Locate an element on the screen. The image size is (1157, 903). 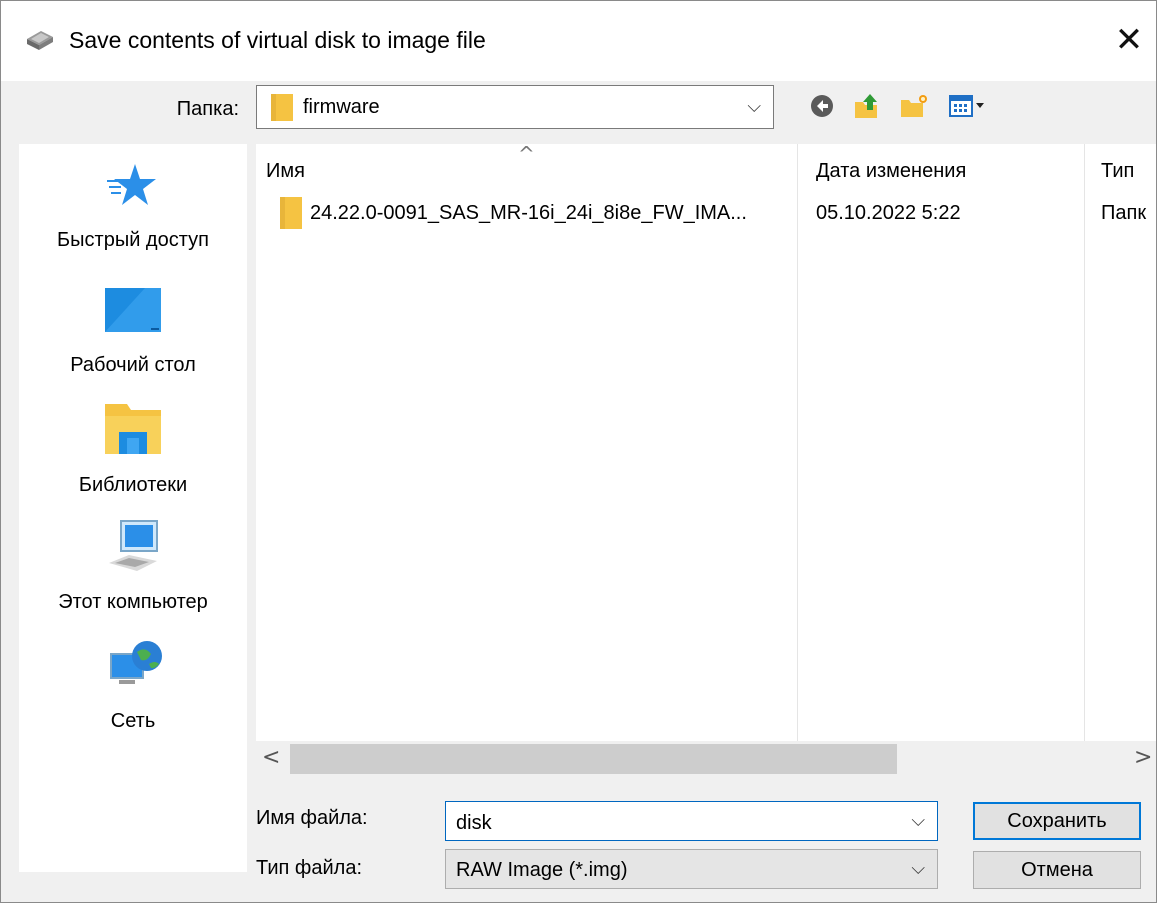
view-menu-icon is located at coordinates (966, 106).